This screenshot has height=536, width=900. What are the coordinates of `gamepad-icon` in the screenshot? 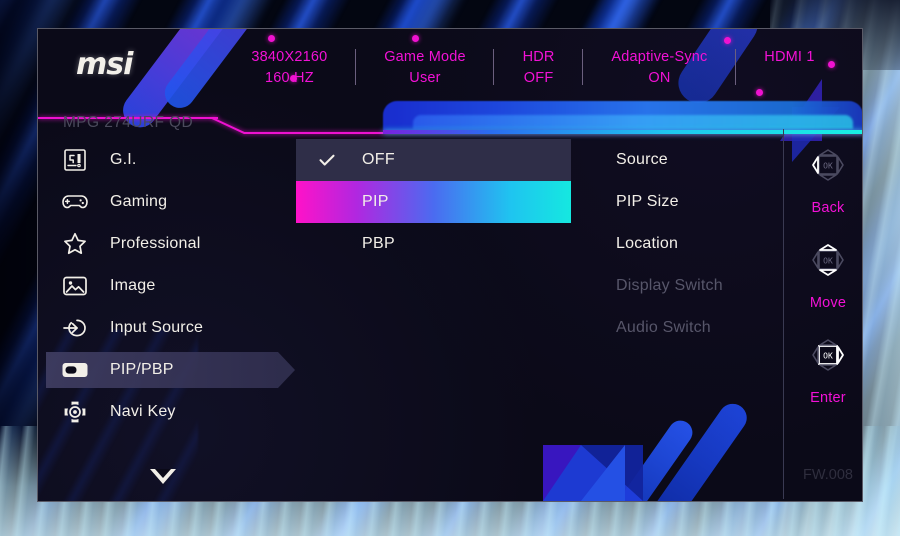 It's located at (75, 202).